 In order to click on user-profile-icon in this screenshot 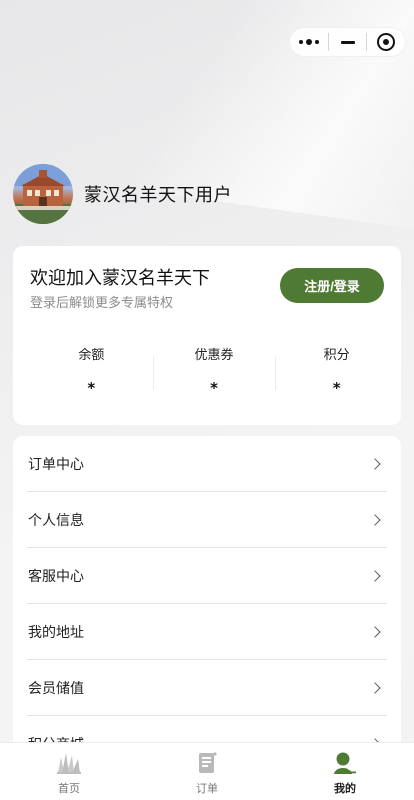, I will do `click(345, 763)`.